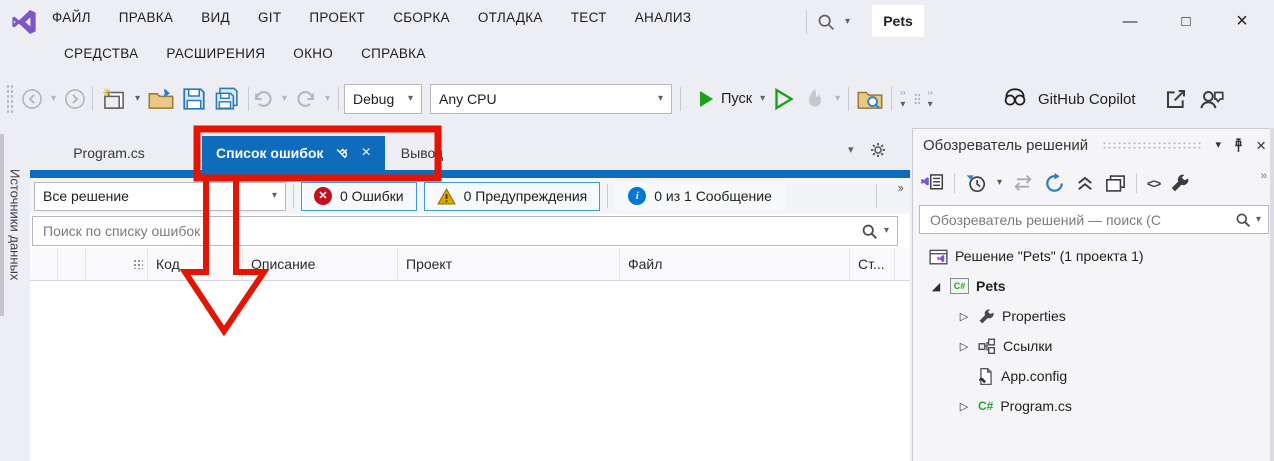 This screenshot has width=1274, height=461. What do you see at coordinates (227, 99) in the screenshot?
I see `save-all-icon` at bounding box center [227, 99].